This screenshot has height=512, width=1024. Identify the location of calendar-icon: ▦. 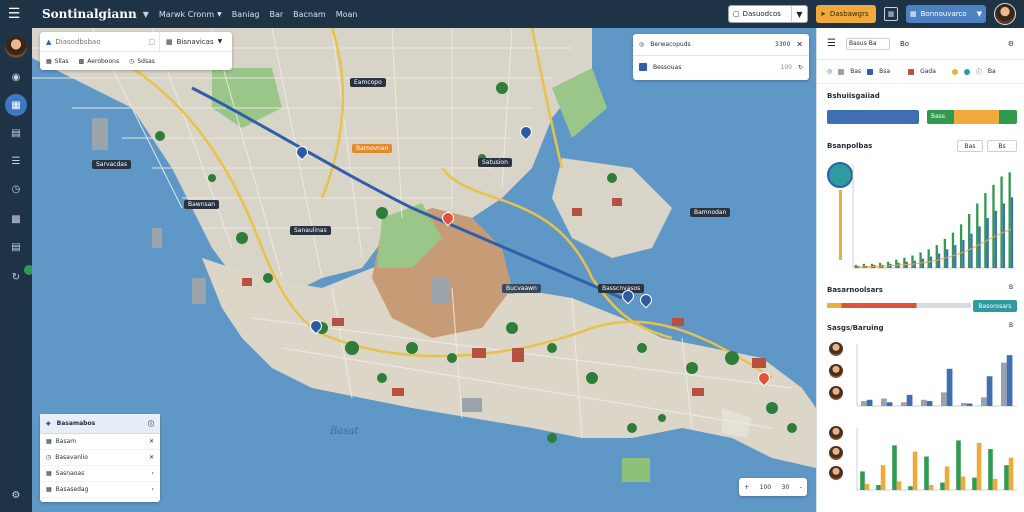
(891, 14).